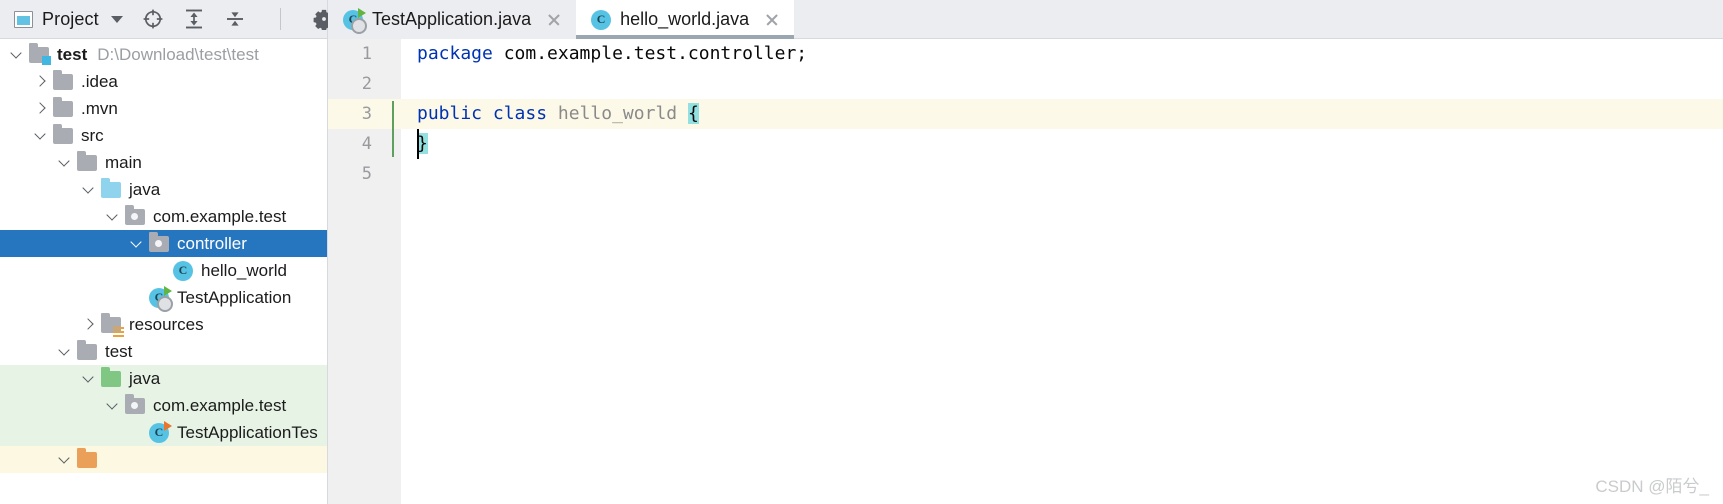 Image resolution: width=1723 pixels, height=504 pixels. What do you see at coordinates (99, 81) in the screenshot?
I see `tree-row-label: .idea` at bounding box center [99, 81].